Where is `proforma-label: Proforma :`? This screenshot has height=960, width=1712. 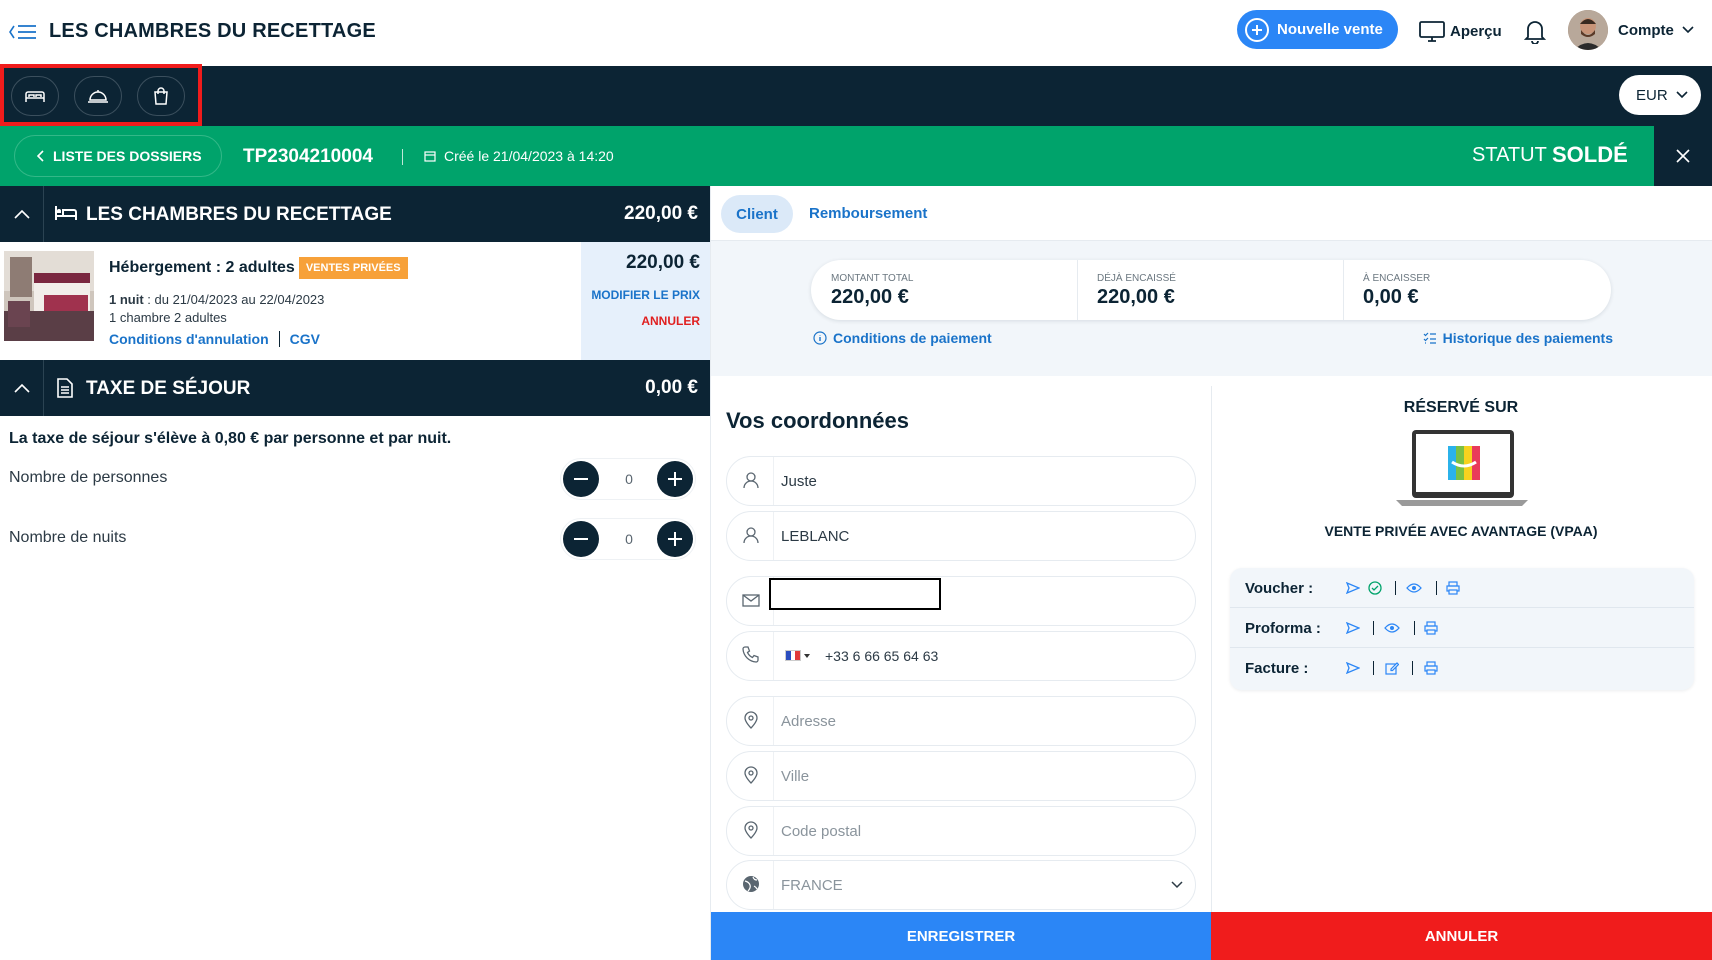
proforma-label: Proforma : is located at coordinates (1283, 628).